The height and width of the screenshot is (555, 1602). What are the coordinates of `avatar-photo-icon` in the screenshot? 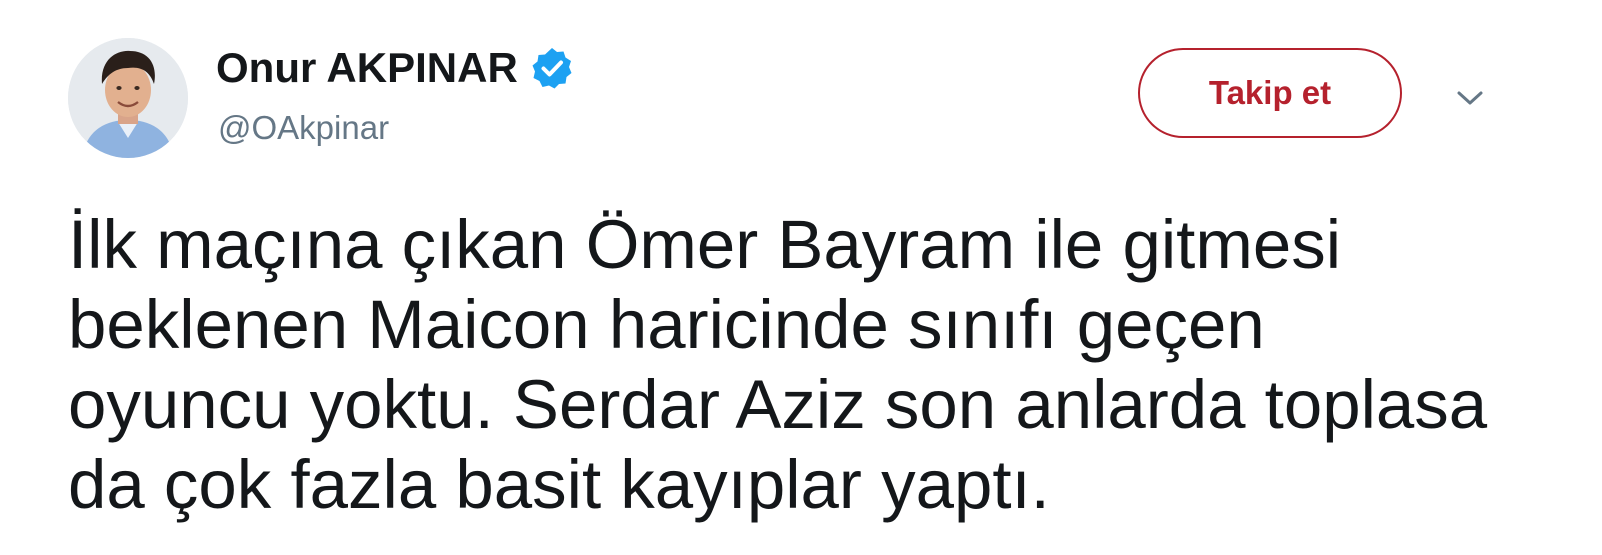 It's located at (128, 98).